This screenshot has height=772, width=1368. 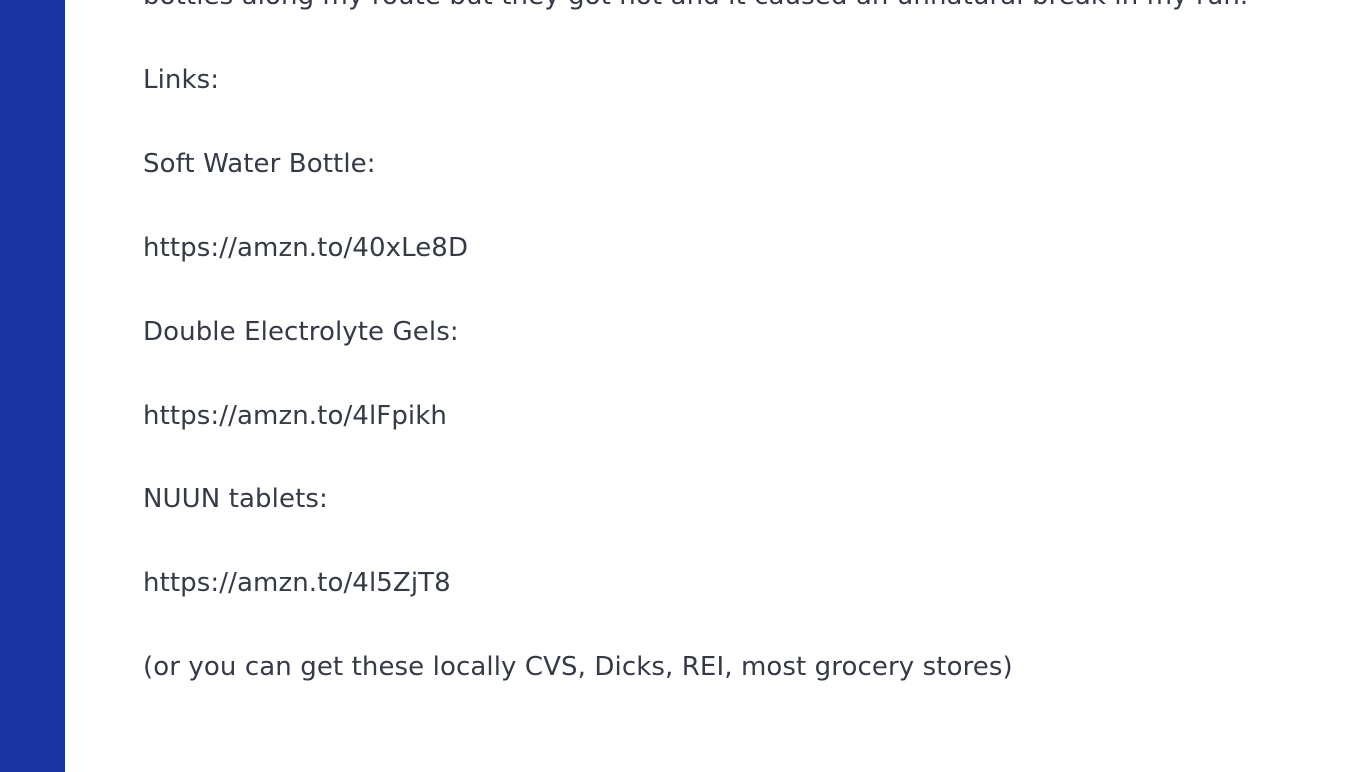 I want to click on soft-water-bottle-link: https://amzn.to/40xLe8D, so click(x=305, y=248).